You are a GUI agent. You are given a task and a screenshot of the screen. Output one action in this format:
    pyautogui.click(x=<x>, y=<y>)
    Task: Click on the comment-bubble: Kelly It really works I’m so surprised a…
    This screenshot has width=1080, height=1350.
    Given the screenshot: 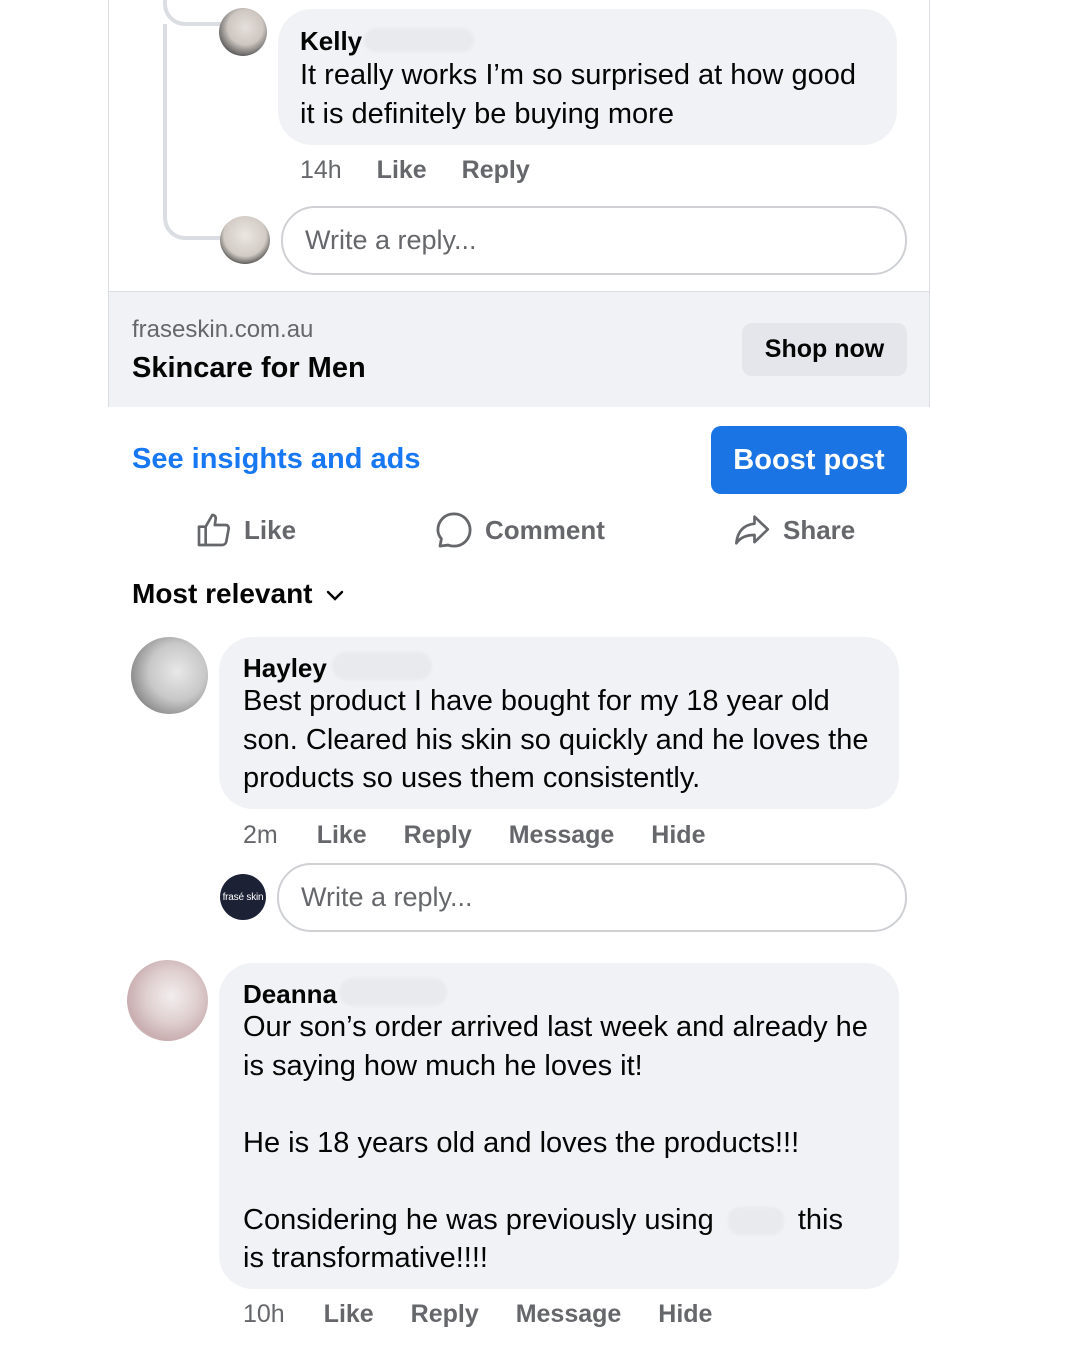 What is the action you would take?
    pyautogui.click(x=587, y=77)
    